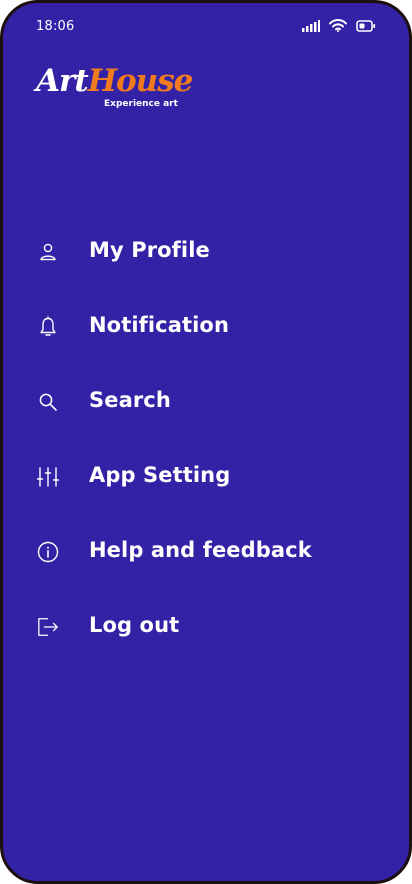 This screenshot has height=884, width=412. What do you see at coordinates (134, 625) in the screenshot?
I see `menu-label-log-out: Log out` at bounding box center [134, 625].